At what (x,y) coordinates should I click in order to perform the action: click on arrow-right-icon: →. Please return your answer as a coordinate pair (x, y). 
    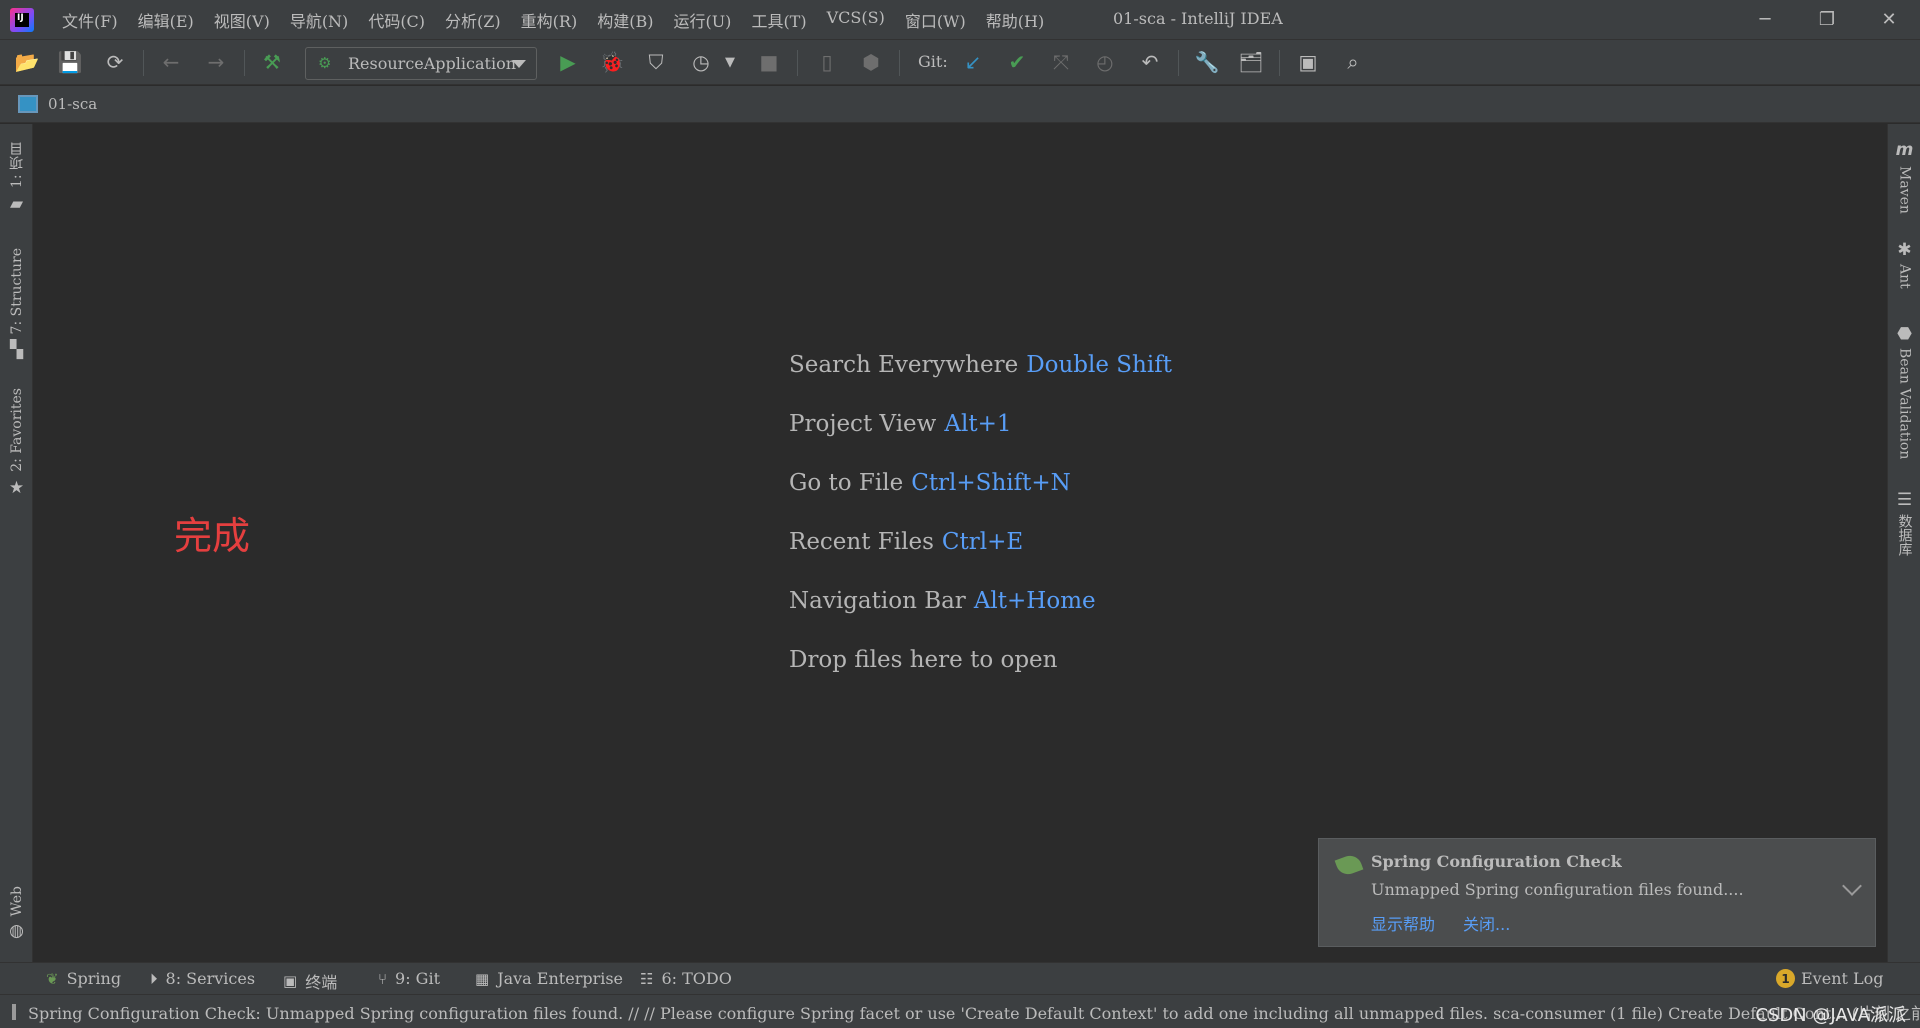
    Looking at the image, I should click on (216, 62).